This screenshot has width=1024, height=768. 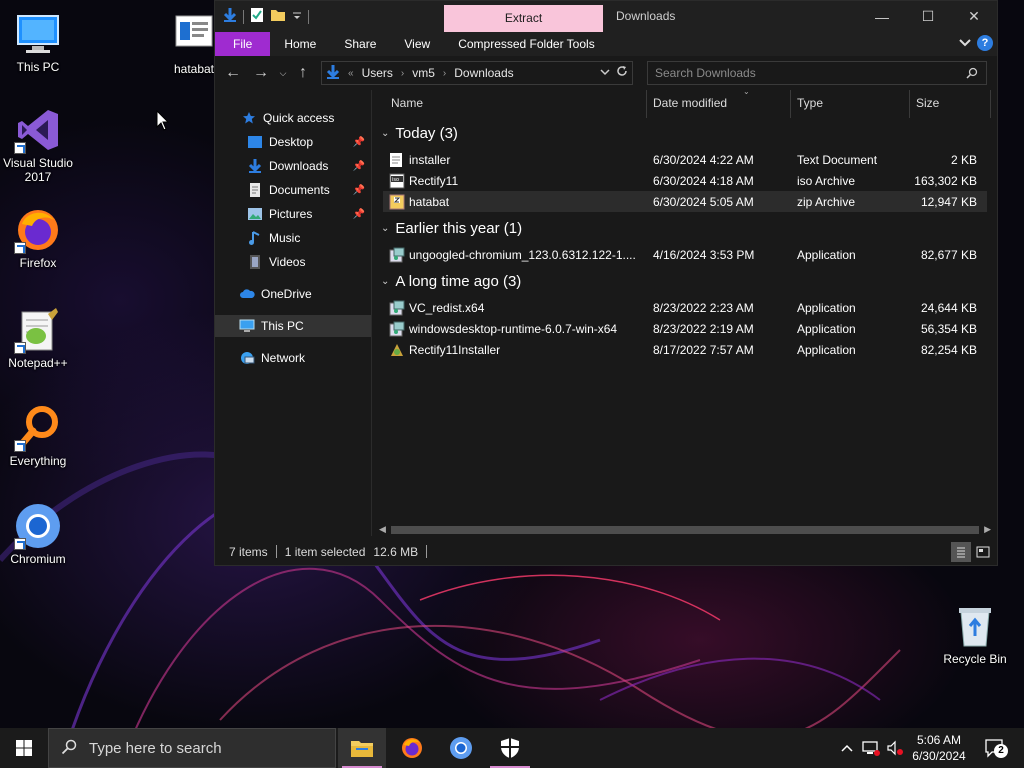 I want to click on desktop-icon-chromium: Chromium, so click(x=39, y=534).